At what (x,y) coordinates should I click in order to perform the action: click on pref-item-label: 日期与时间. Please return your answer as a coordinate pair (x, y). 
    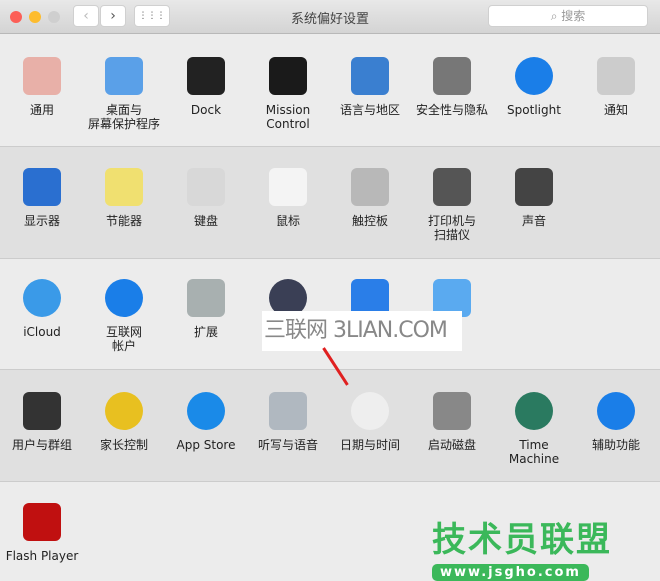
    Looking at the image, I should click on (369, 445).